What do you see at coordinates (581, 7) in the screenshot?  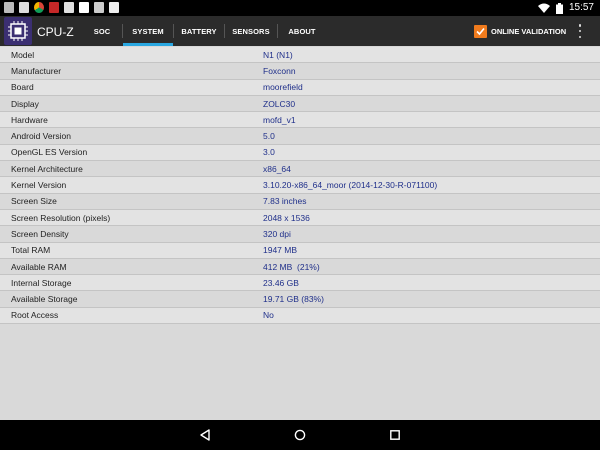 I see `clock: 15:57` at bounding box center [581, 7].